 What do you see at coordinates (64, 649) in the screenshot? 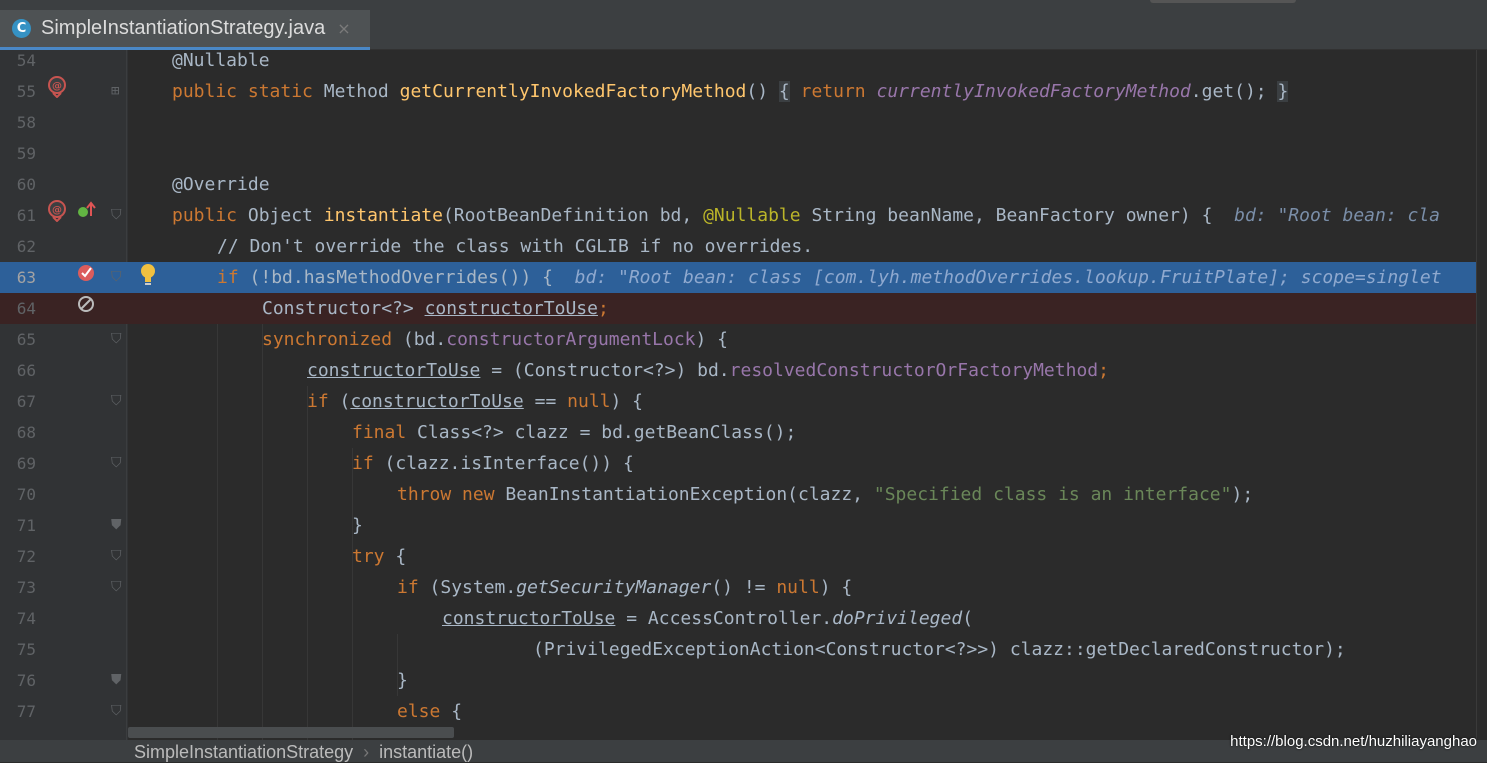
I see `gutter-line: 75` at bounding box center [64, 649].